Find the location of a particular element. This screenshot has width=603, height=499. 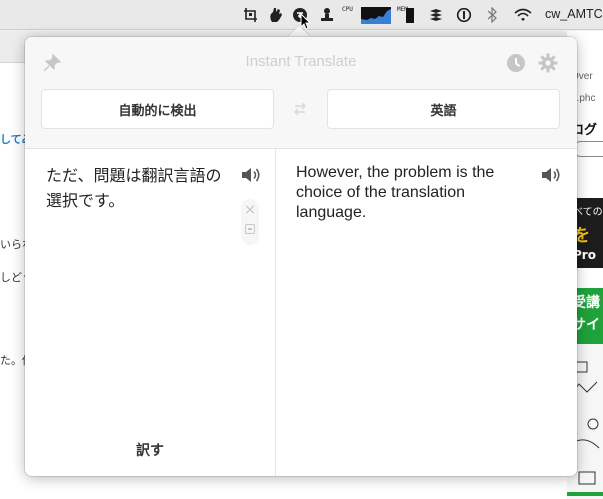

background-toggle is located at coordinates (588, 149).